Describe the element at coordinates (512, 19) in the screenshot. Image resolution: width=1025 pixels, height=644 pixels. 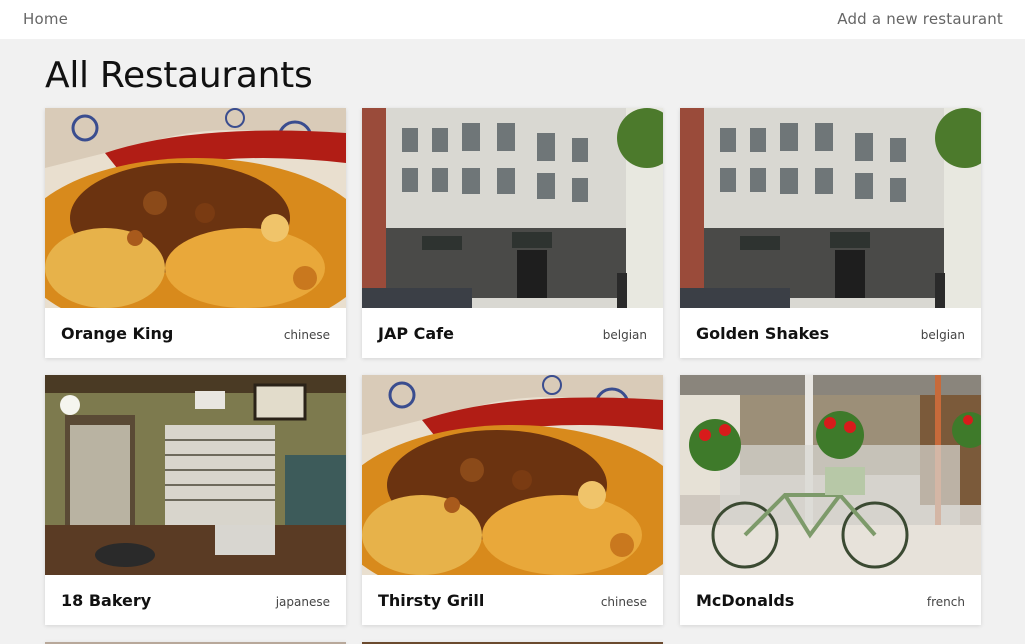
I see `top-nav-bar: Home Add a new restaurant` at that location.